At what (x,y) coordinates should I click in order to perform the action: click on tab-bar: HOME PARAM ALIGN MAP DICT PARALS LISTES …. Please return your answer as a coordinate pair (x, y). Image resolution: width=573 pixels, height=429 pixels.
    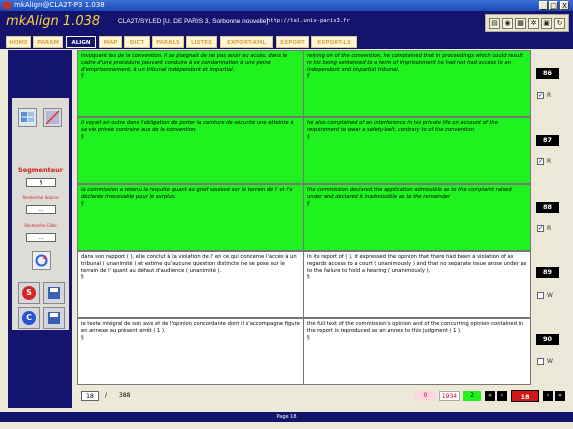
    Looking at the image, I should click on (286, 42).